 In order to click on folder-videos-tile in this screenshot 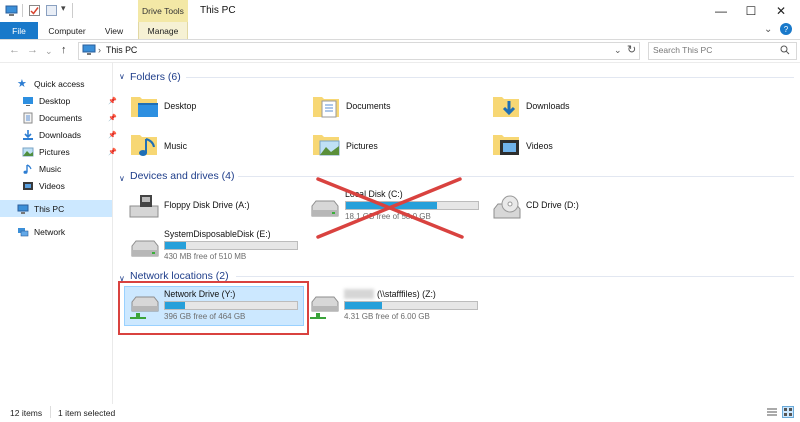, I will do `click(506, 144)`.